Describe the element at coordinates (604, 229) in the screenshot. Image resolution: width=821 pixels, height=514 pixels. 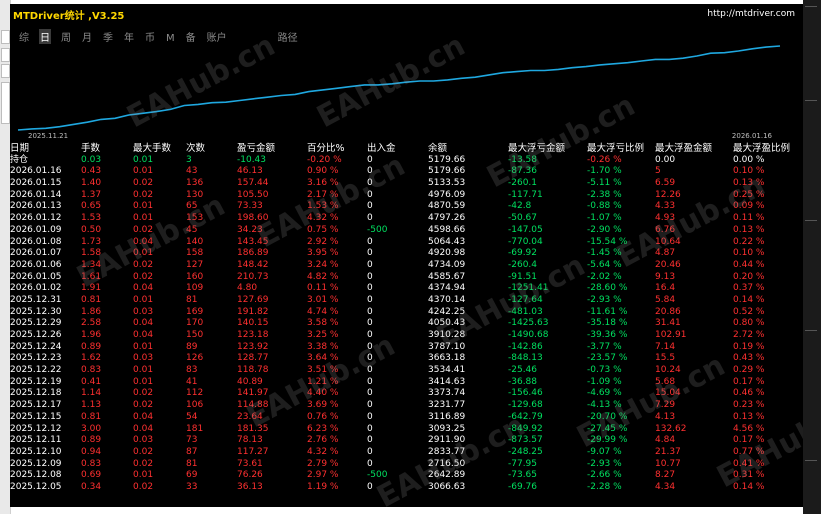
I see `cell-max_float_loss_pct: -2.90 %` at that location.